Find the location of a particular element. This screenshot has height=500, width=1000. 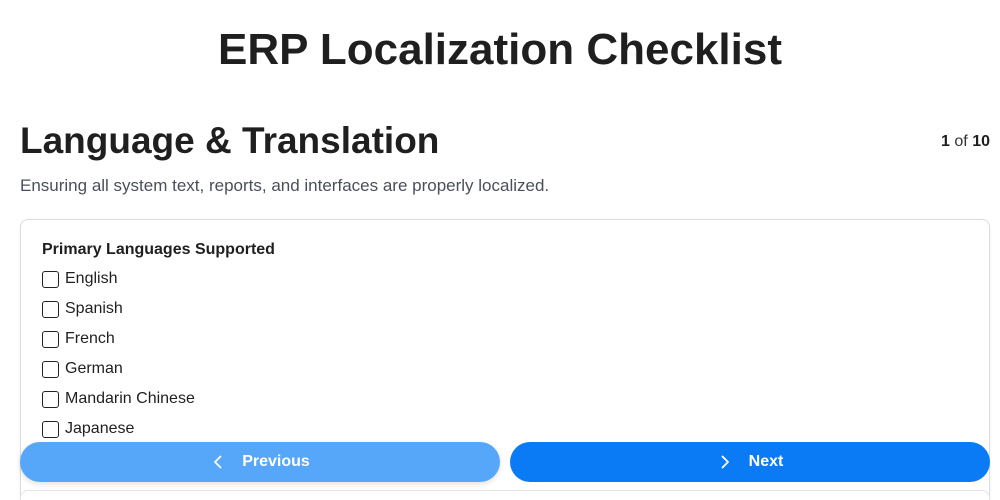

pager-of-label: of is located at coordinates (961, 141).